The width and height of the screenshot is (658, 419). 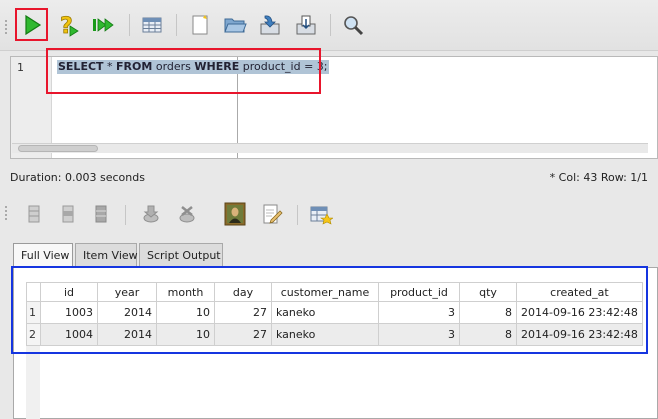 I want to click on export-table-icon, so click(x=321, y=215).